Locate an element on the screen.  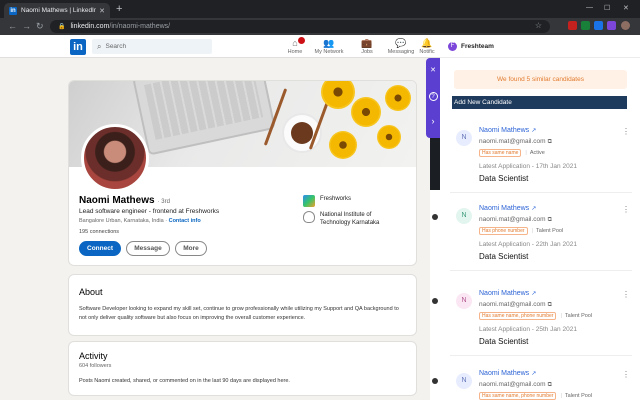
notification-badge is located at coordinates (301, 40).